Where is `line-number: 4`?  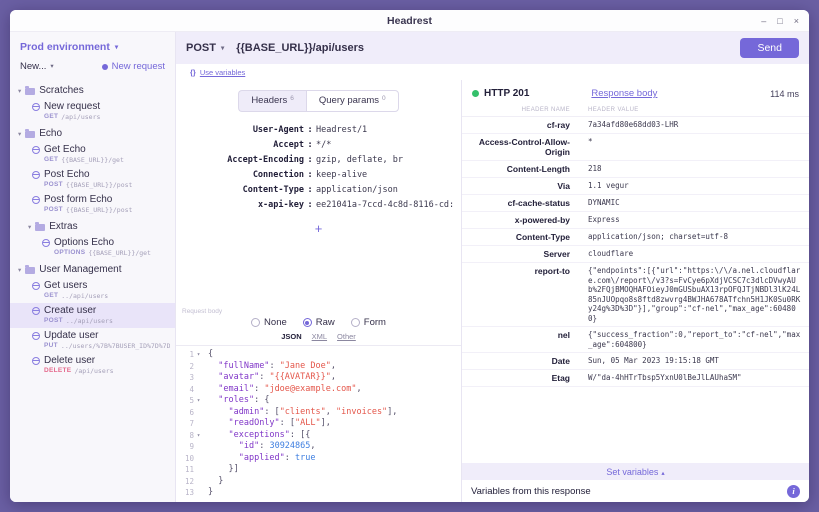
line-number: 4 is located at coordinates (191, 389).